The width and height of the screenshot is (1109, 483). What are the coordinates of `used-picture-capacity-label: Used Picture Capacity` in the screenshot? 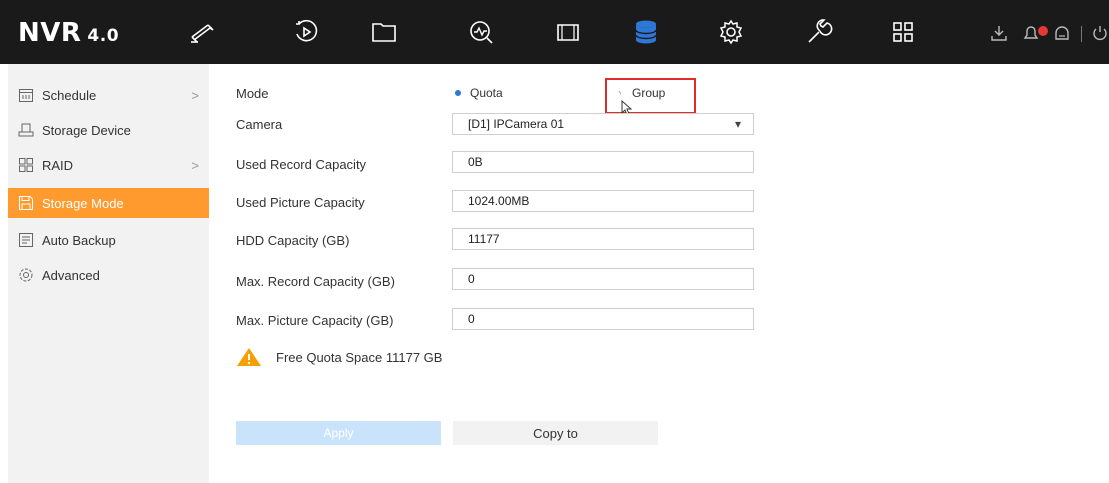 It's located at (300, 202).